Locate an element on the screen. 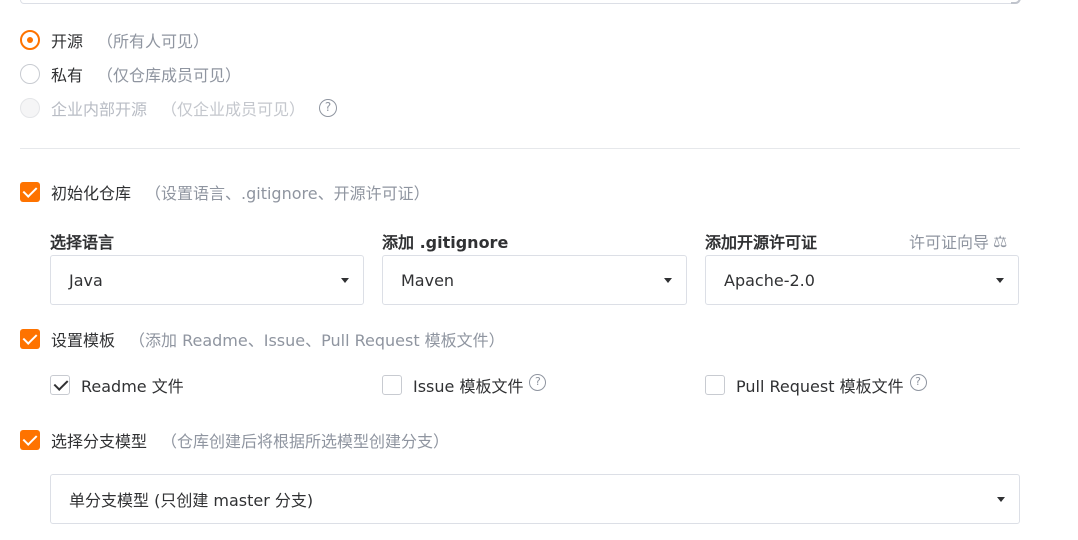 The width and height of the screenshot is (1078, 540). visibility-private-label: 私有 is located at coordinates (67, 75).